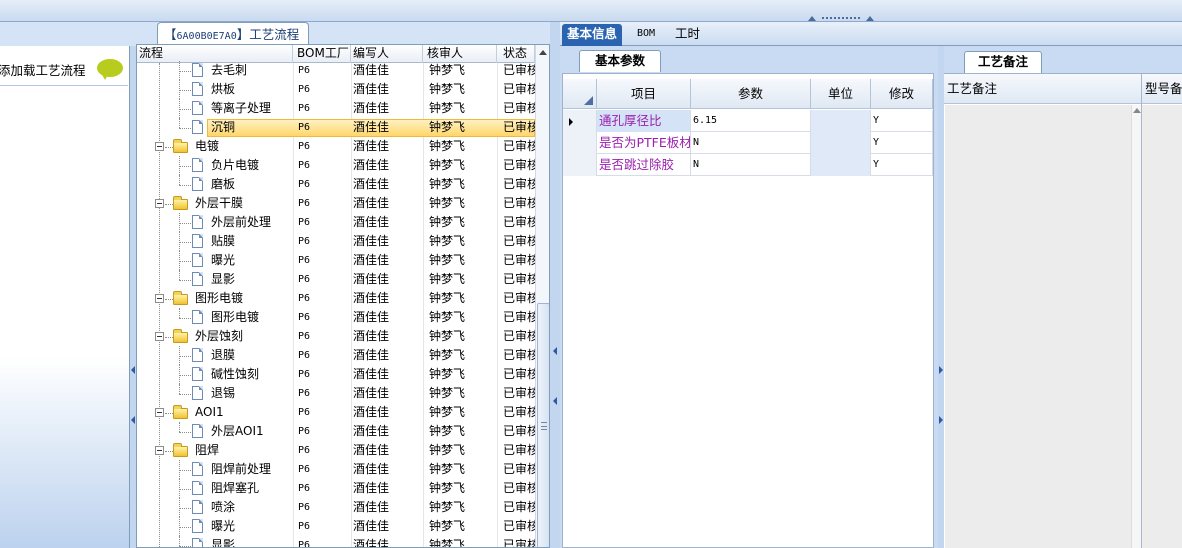 The height and width of the screenshot is (548, 1182). What do you see at coordinates (336, 127) in the screenshot?
I see `tree-row: 沉铜 P6 酒佳佳 钟梦飞 已审核` at bounding box center [336, 127].